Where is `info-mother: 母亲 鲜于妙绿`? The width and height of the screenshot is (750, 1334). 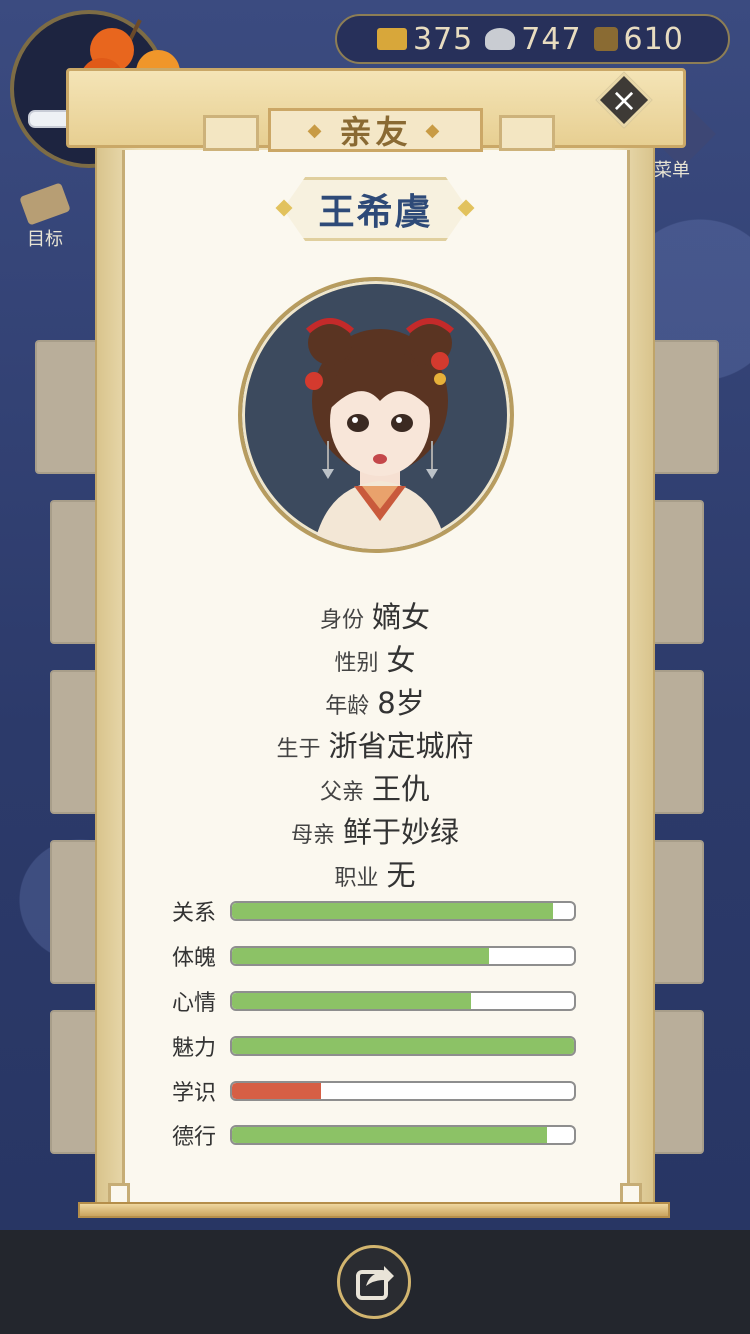
info-mother: 母亲 鲜于妙绿 is located at coordinates (375, 830).